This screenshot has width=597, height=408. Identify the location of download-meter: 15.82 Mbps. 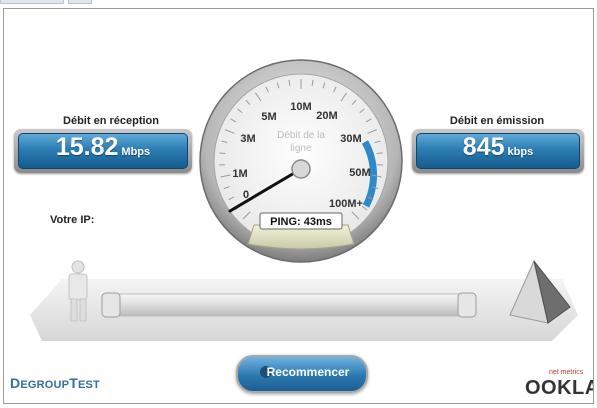
(103, 151).